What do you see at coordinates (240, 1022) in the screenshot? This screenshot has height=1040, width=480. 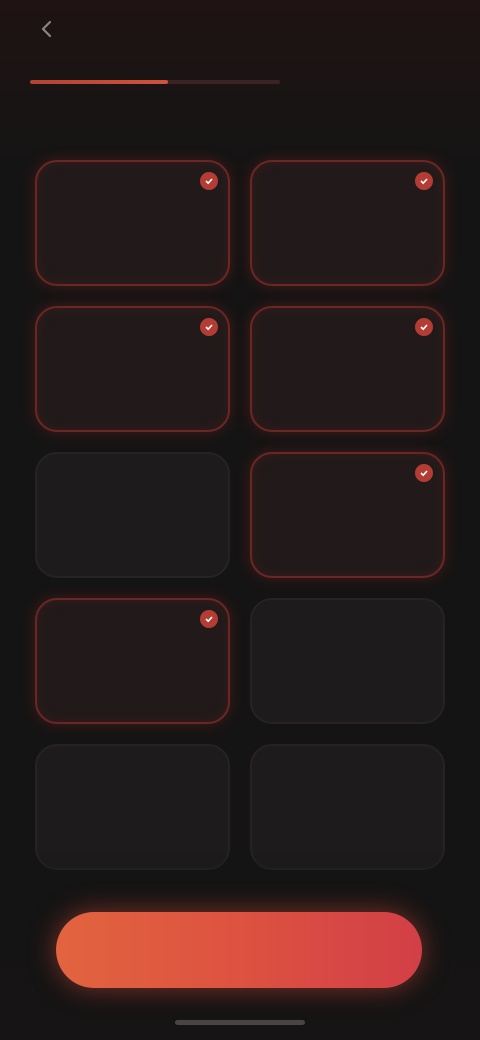 I see `home-indicator` at bounding box center [240, 1022].